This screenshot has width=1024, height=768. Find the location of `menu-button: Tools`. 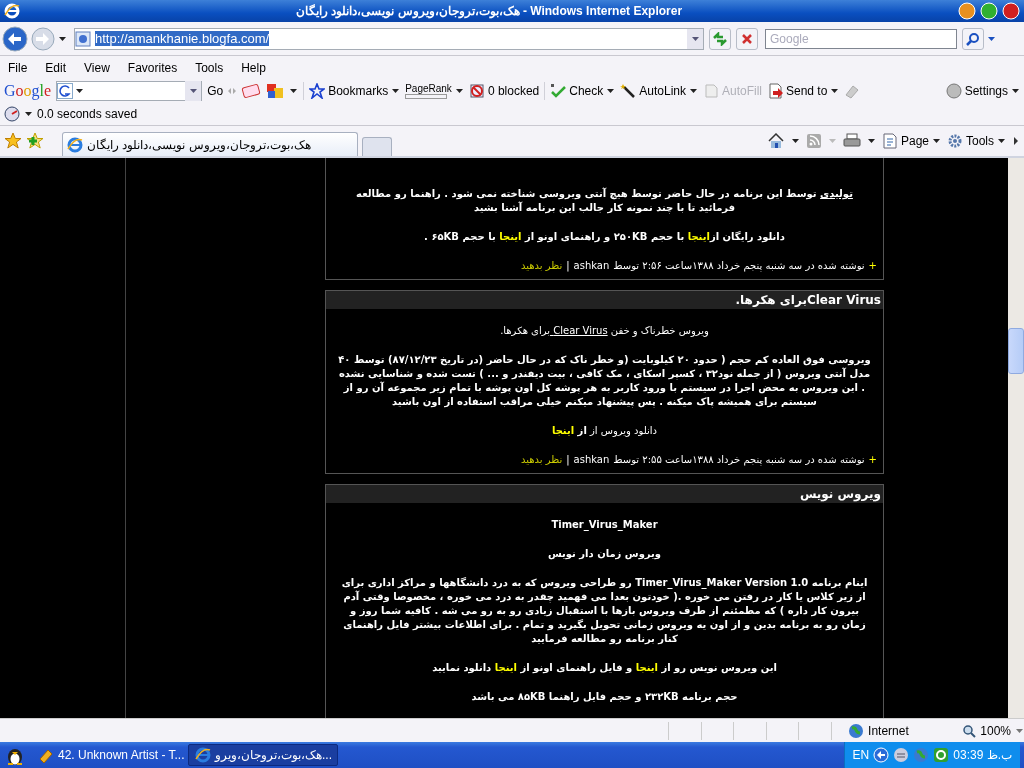

menu-button: Tools is located at coordinates (980, 141).